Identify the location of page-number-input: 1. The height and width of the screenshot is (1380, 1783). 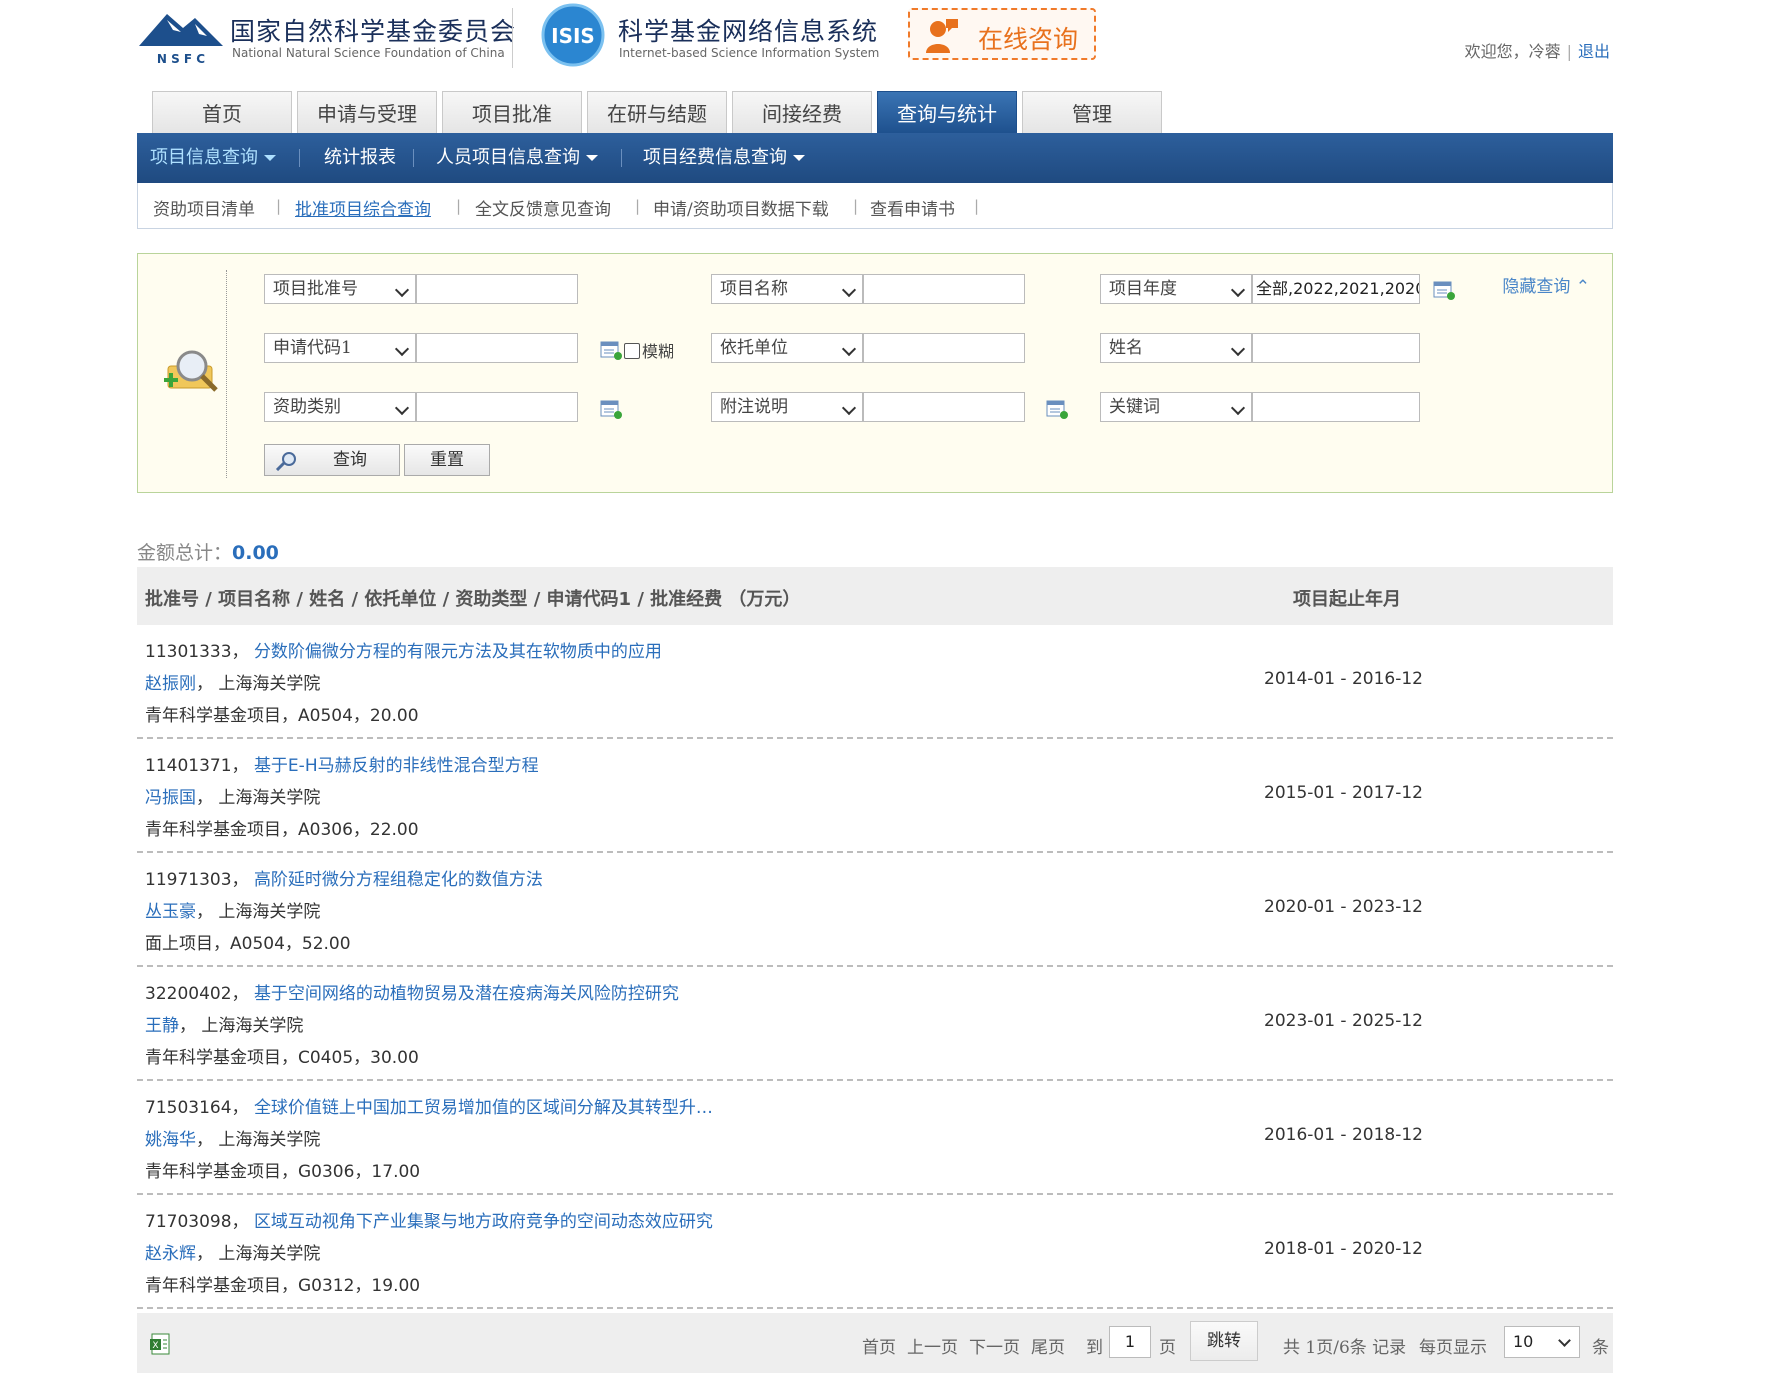
(1130, 1342).